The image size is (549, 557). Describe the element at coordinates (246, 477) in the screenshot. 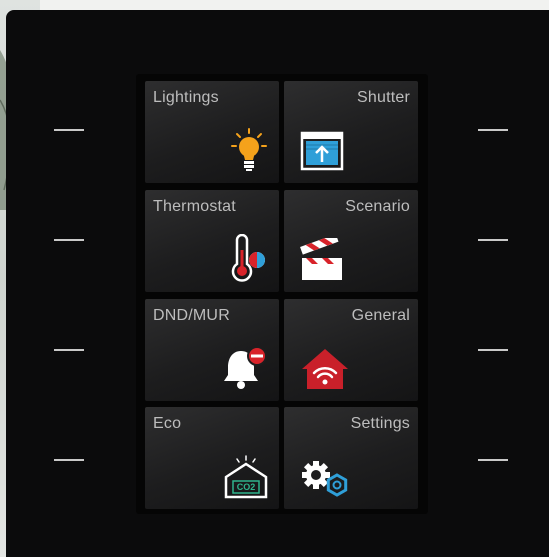

I see `co2-house-icon: CO2` at that location.